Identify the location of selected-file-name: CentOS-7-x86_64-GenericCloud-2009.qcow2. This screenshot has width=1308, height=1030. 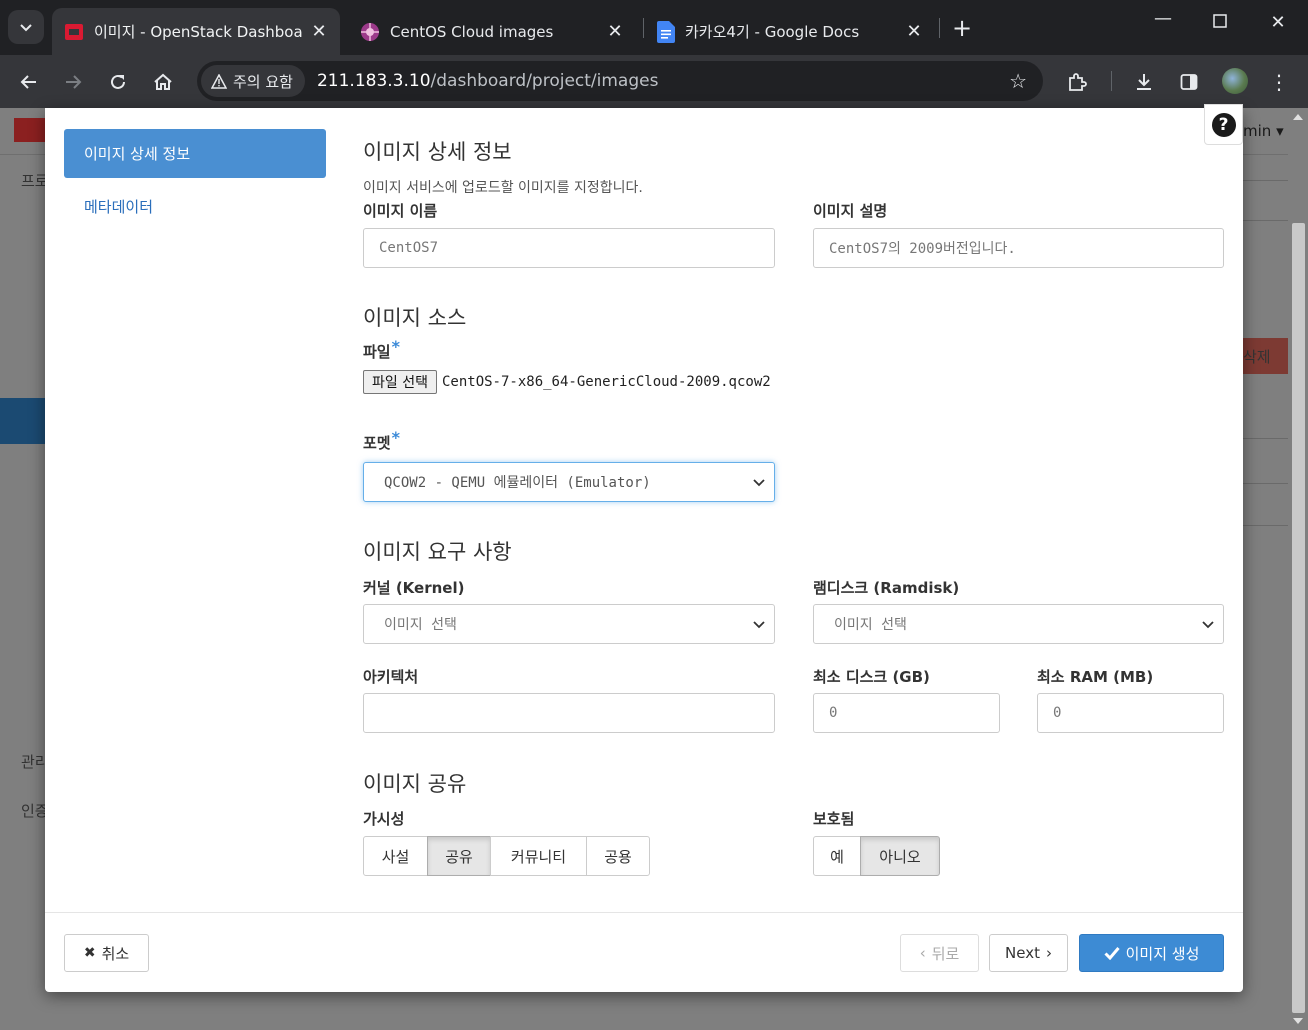
(606, 382).